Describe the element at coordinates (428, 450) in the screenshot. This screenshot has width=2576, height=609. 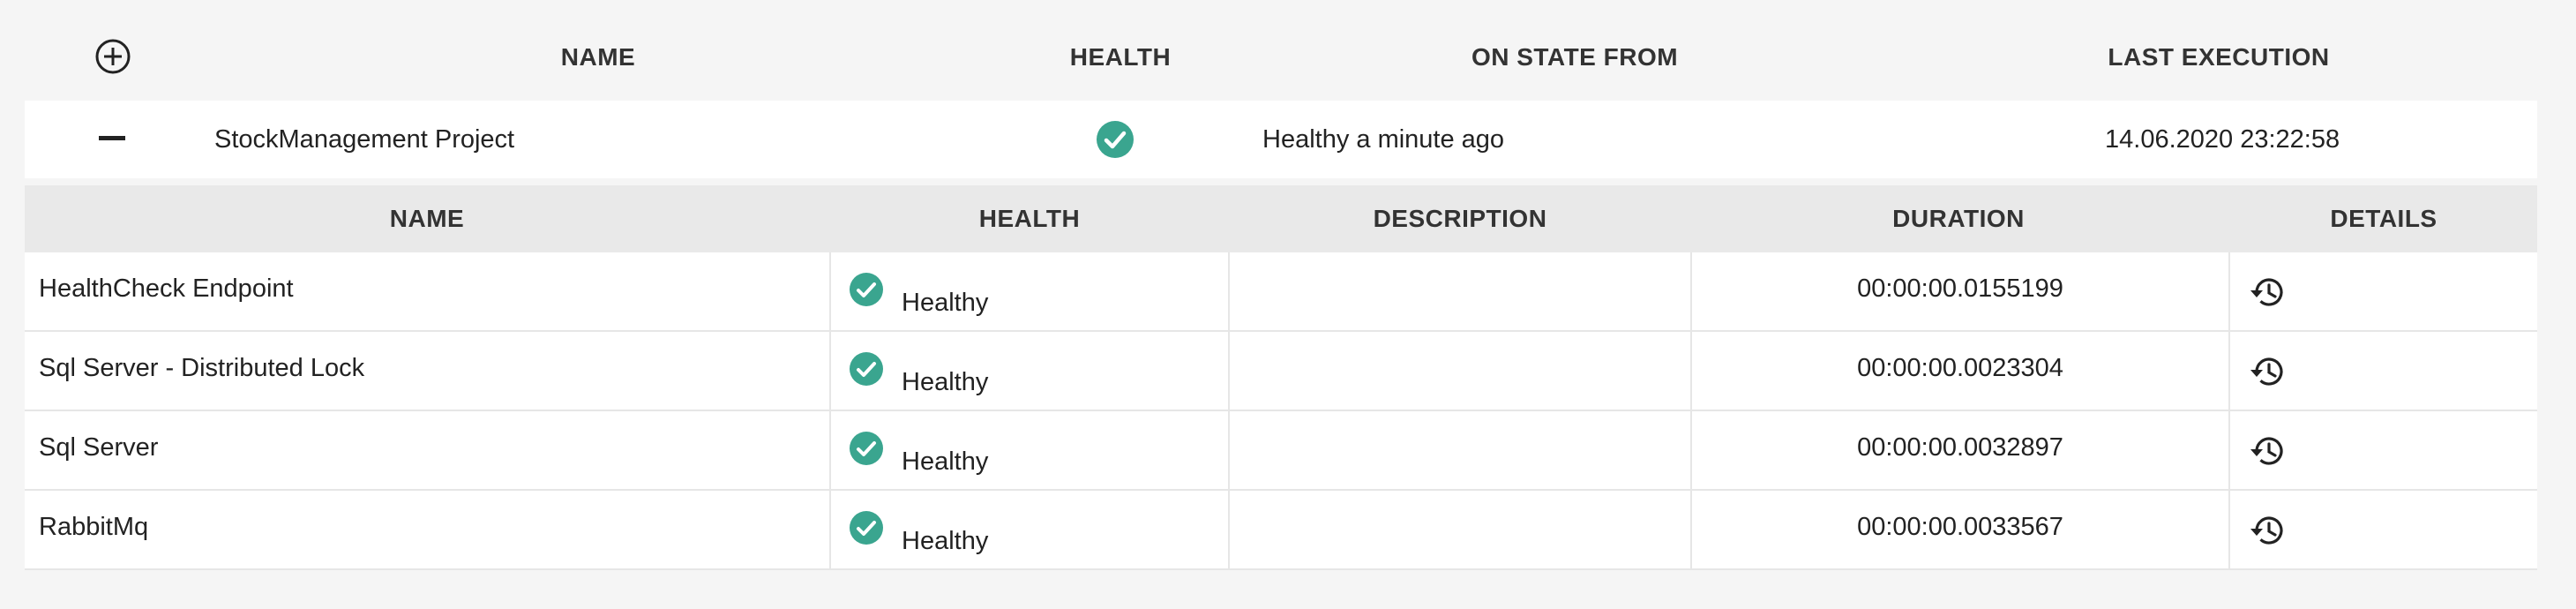
I see `check-name-cell: Sql Server` at that location.